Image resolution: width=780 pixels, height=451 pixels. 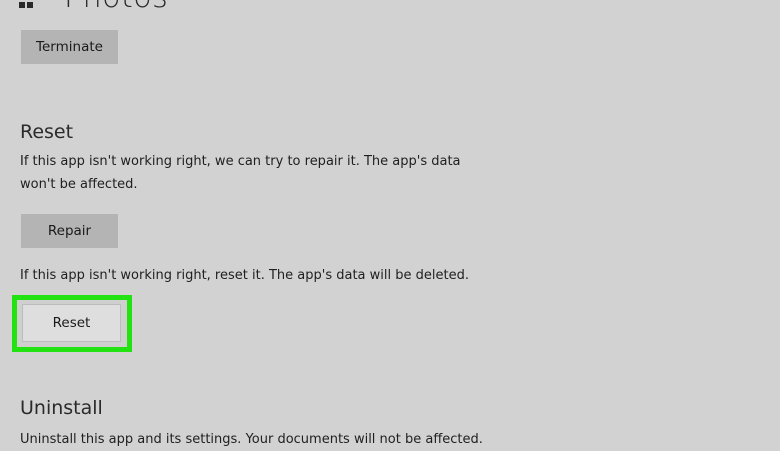 What do you see at coordinates (69, 47) in the screenshot?
I see `terminate-button: Terminate` at bounding box center [69, 47].